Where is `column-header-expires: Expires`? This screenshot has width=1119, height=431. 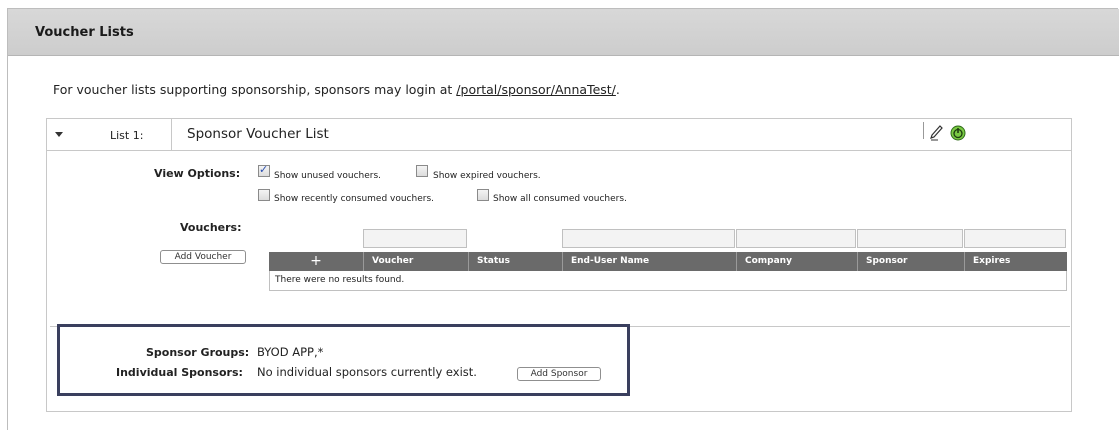
column-header-expires: Expires is located at coordinates (1015, 261).